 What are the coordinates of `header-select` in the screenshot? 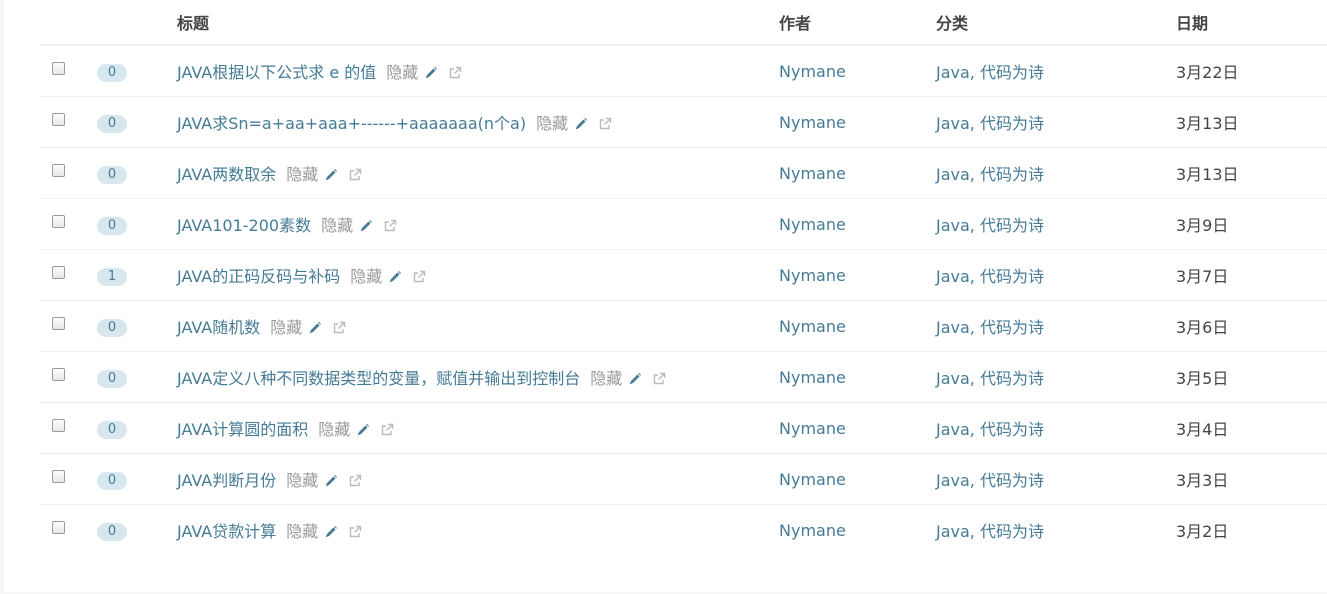 It's located at (68, 23).